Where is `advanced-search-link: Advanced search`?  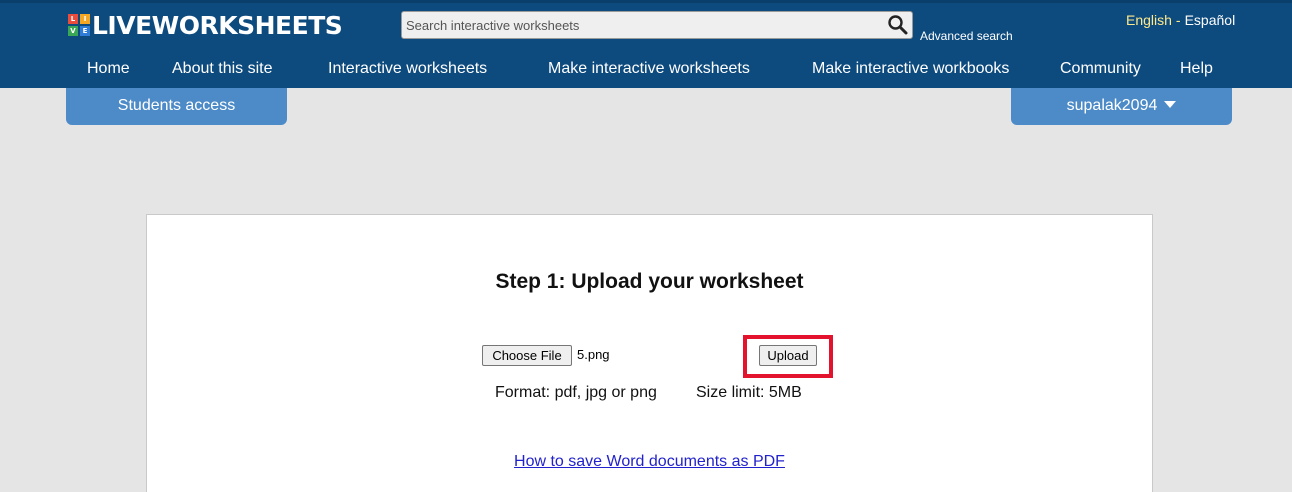
advanced-search-link: Advanced search is located at coordinates (966, 36).